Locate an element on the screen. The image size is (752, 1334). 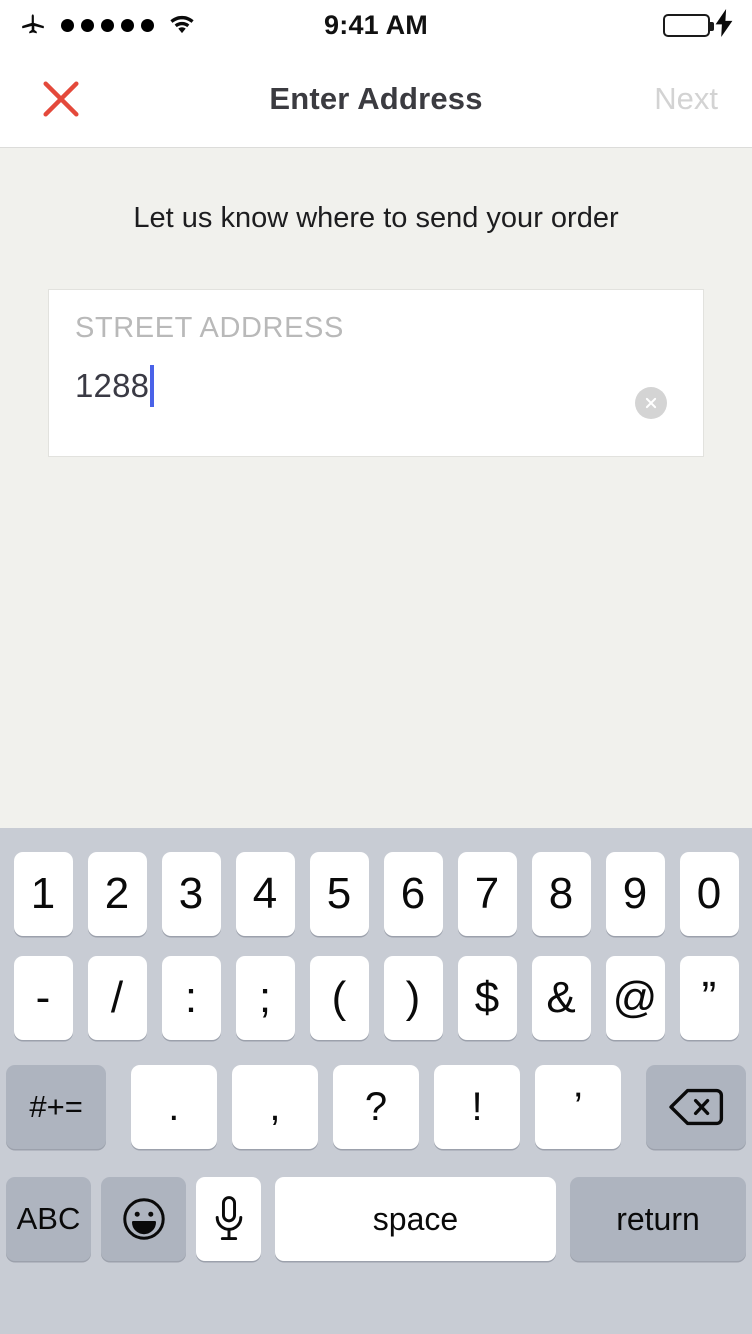
battery-full-icon is located at coordinates (688, 25).